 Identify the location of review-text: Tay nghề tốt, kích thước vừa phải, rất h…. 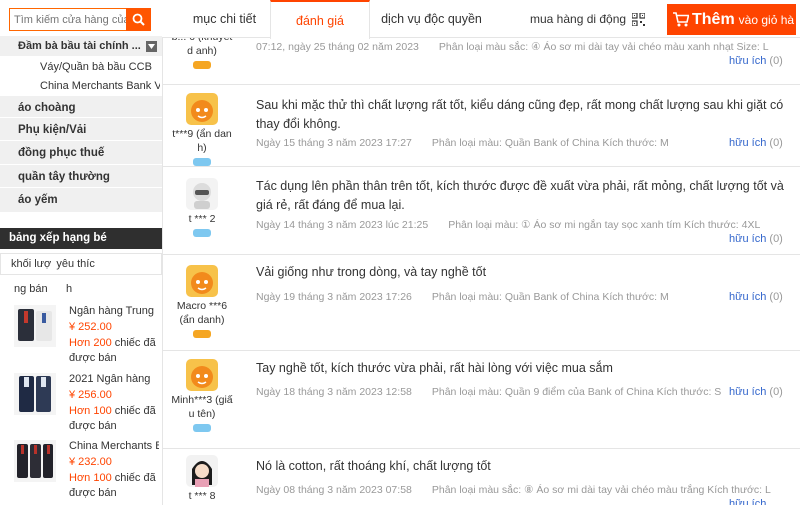
(434, 368).